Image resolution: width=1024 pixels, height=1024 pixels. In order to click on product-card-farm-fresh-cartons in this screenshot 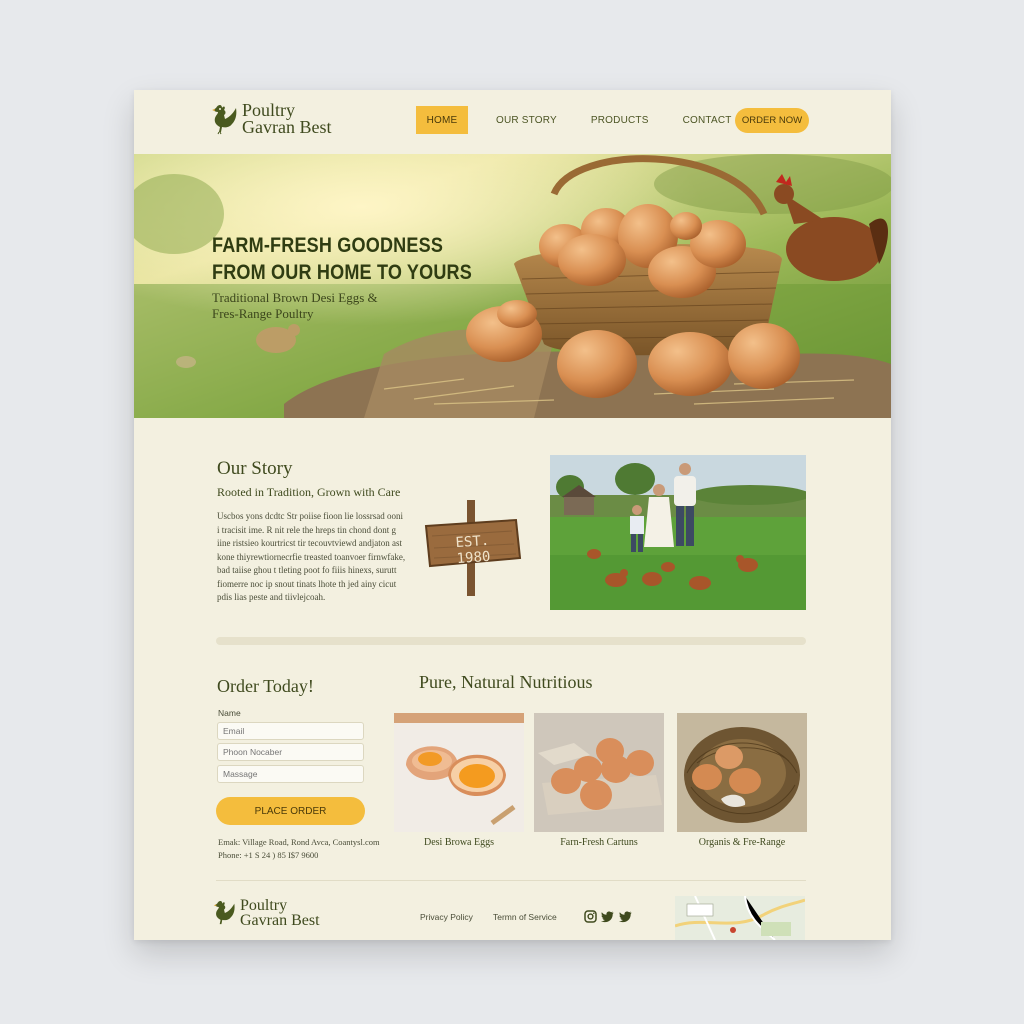, I will do `click(599, 772)`.